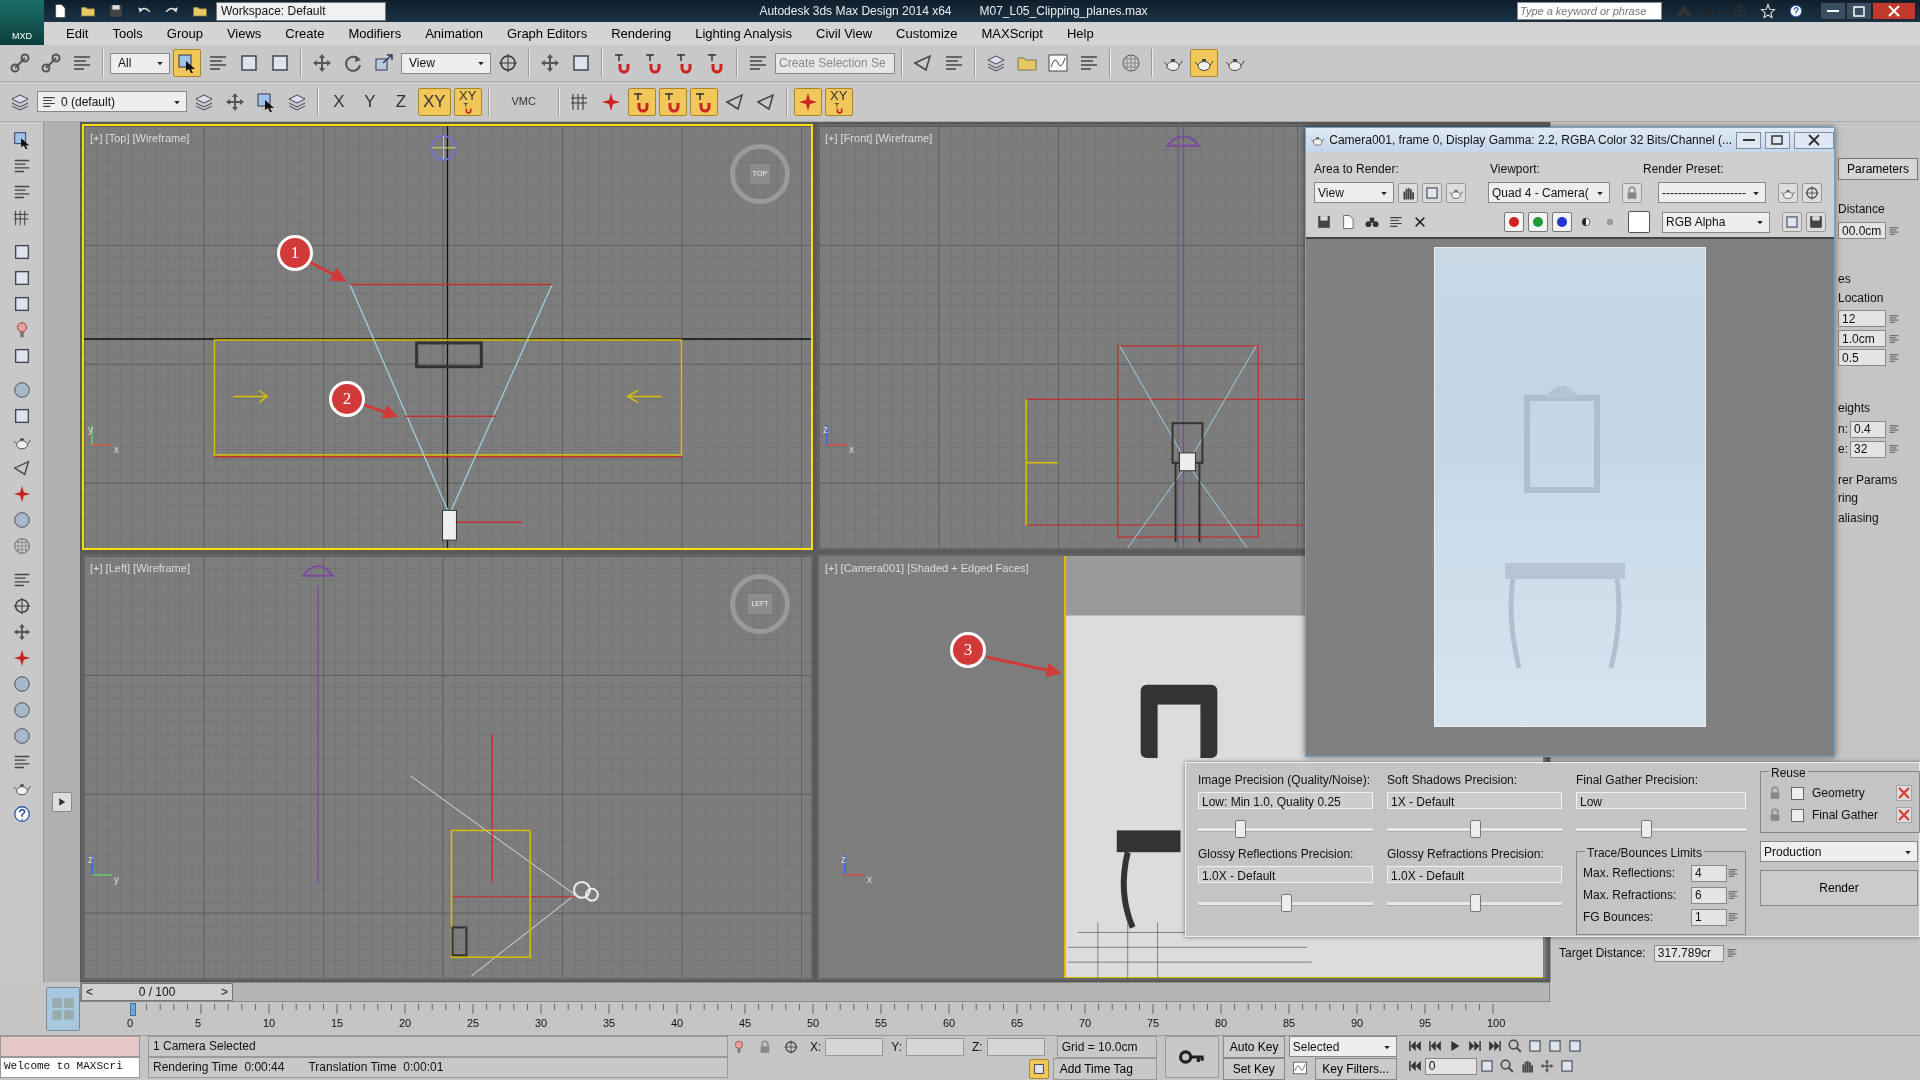  What do you see at coordinates (609, 1023) in the screenshot?
I see `frame-number: 35` at bounding box center [609, 1023].